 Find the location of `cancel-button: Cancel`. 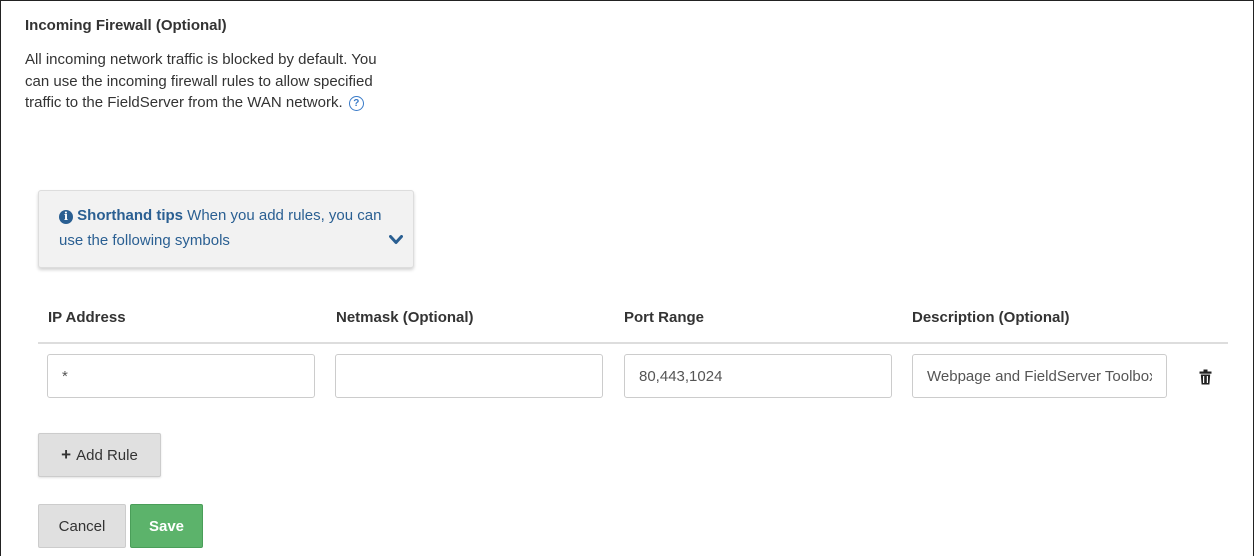

cancel-button: Cancel is located at coordinates (82, 526).